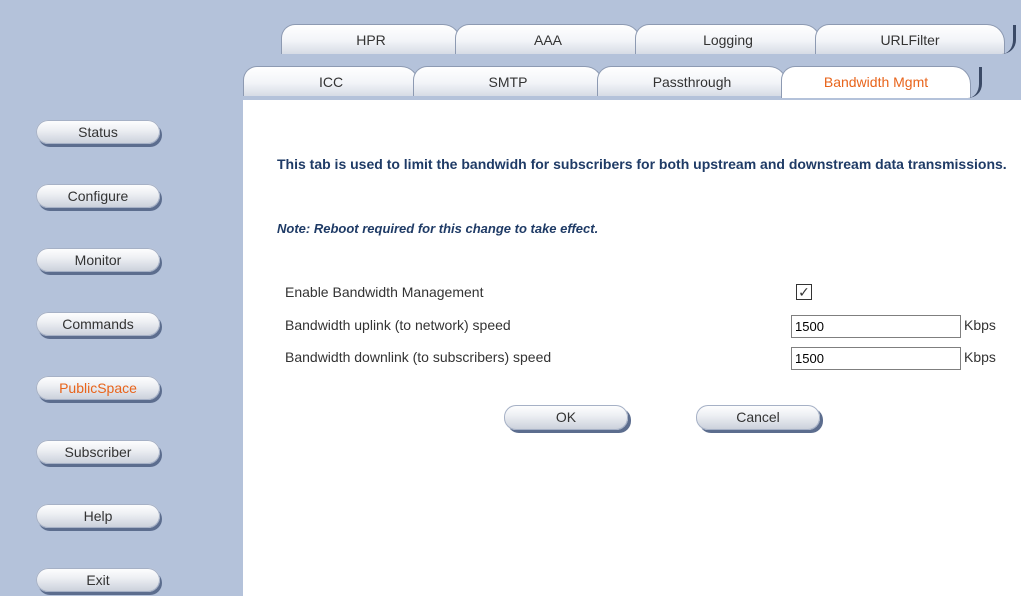 The height and width of the screenshot is (596, 1021). I want to click on cancel-button: Cancel, so click(758, 417).